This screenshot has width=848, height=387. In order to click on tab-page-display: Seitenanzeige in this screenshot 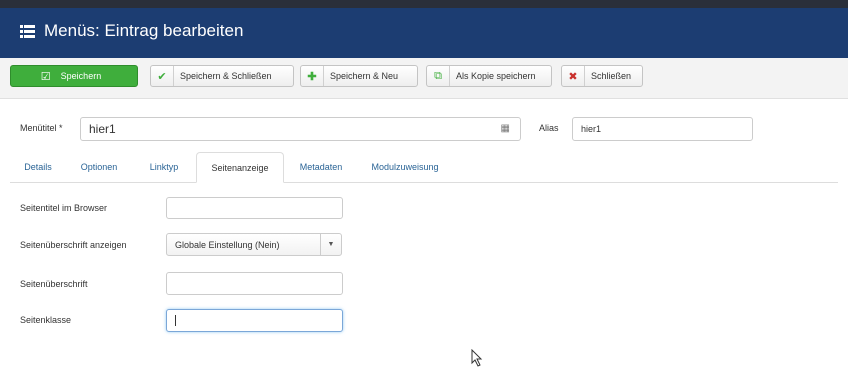, I will do `click(240, 167)`.